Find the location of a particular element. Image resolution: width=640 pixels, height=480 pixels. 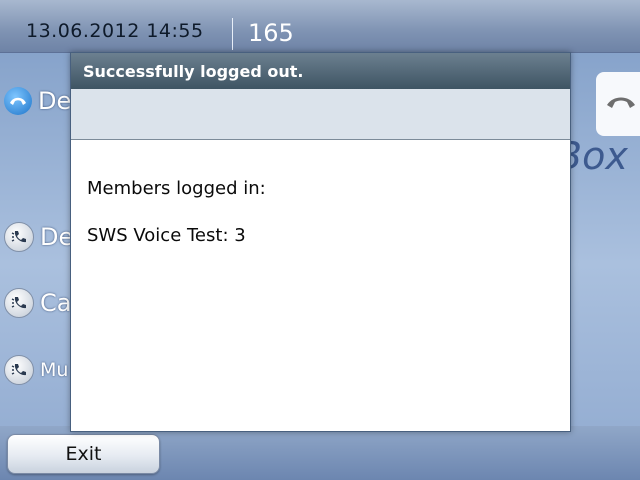

background-item-label: Ca is located at coordinates (56, 303).